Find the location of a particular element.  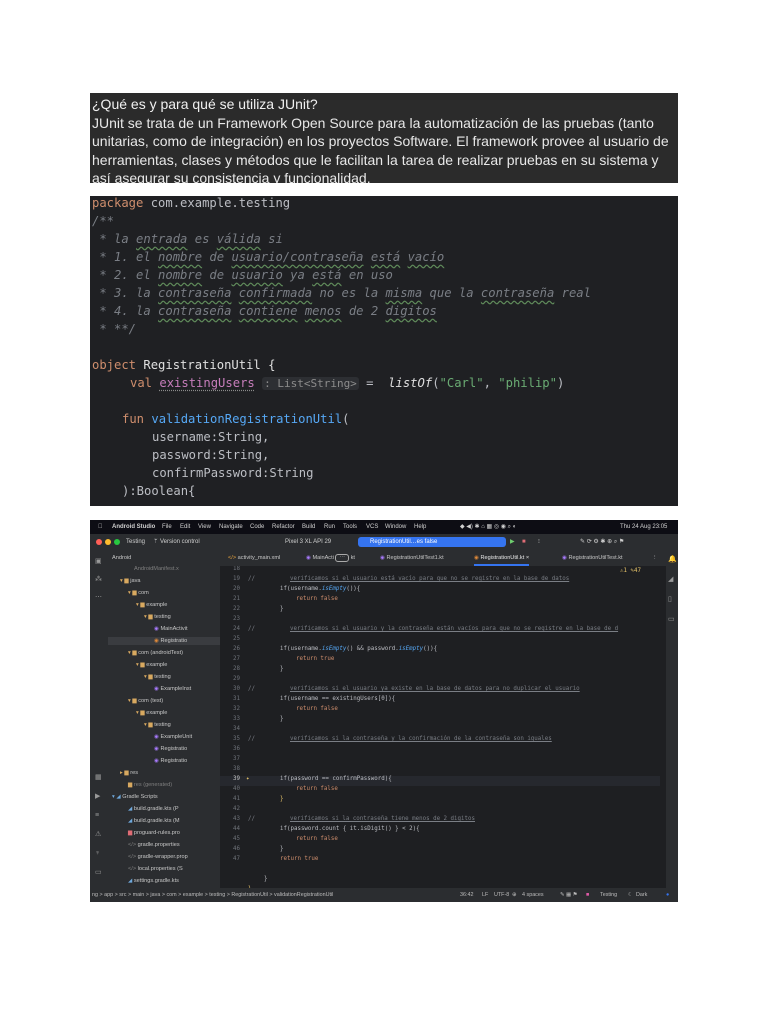

tree-item: ◢ settings.gradle.kts is located at coordinates (153, 881).